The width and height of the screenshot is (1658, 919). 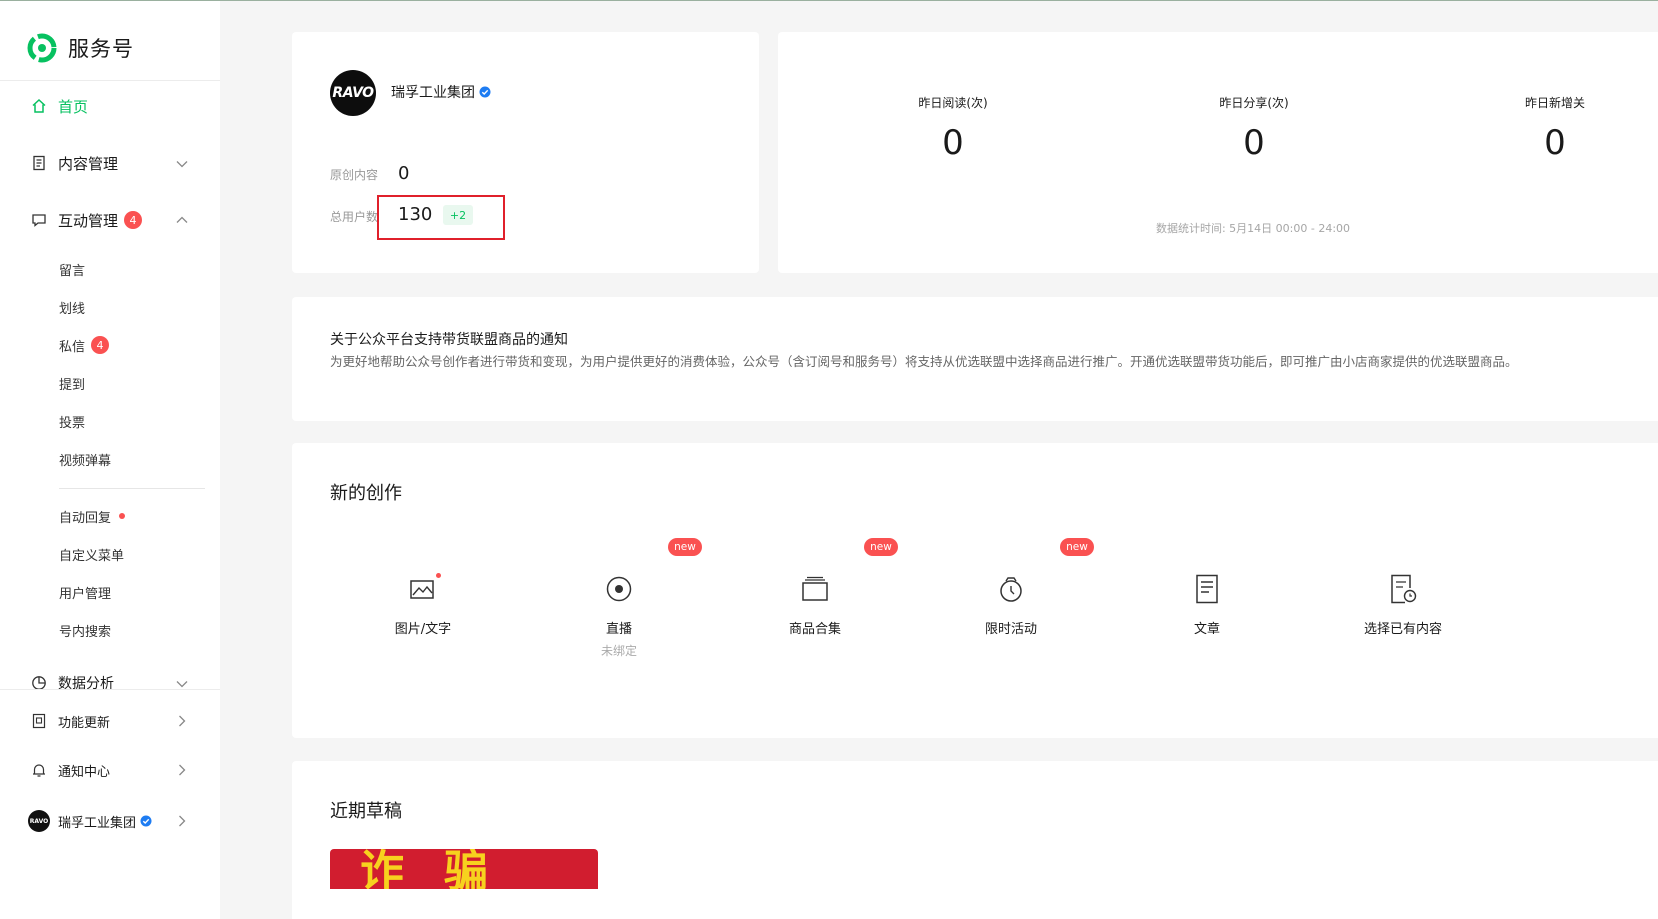 I want to click on stat-reads: 昨日阅读(次) 0, so click(x=953, y=128).